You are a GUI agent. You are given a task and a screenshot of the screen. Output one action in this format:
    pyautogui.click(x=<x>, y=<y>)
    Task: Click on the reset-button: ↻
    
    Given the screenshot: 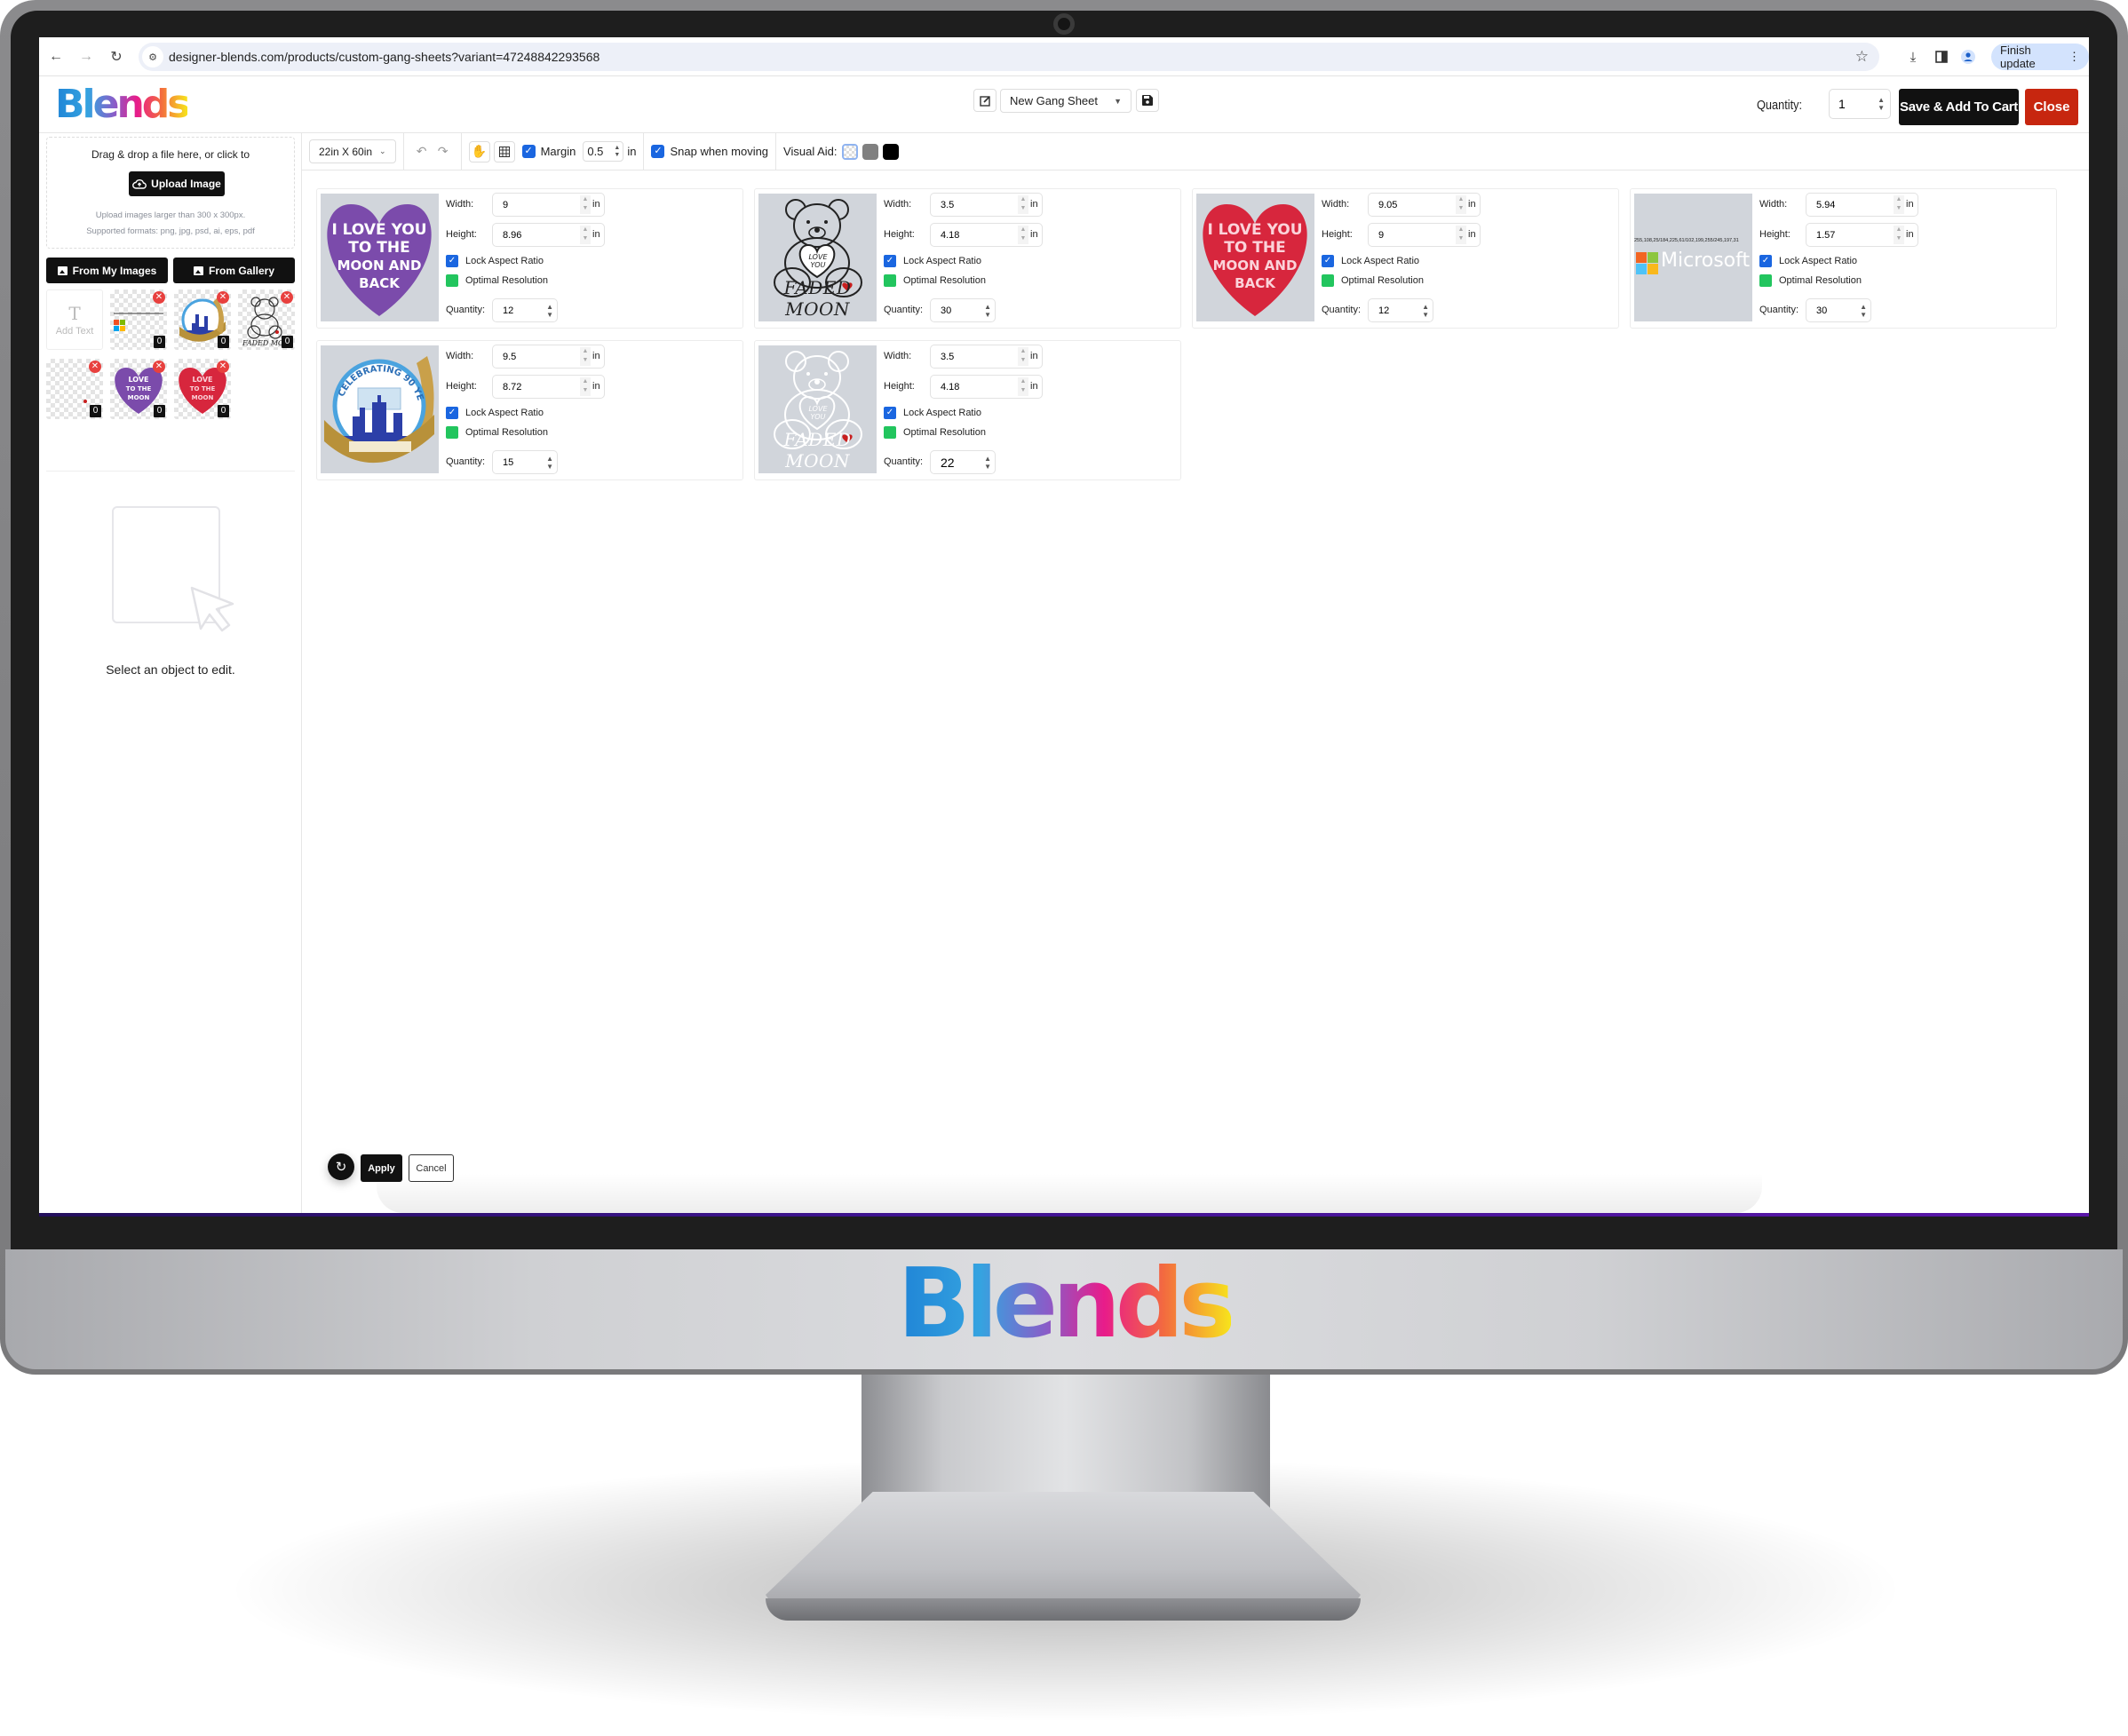 What is the action you would take?
    pyautogui.click(x=341, y=1166)
    